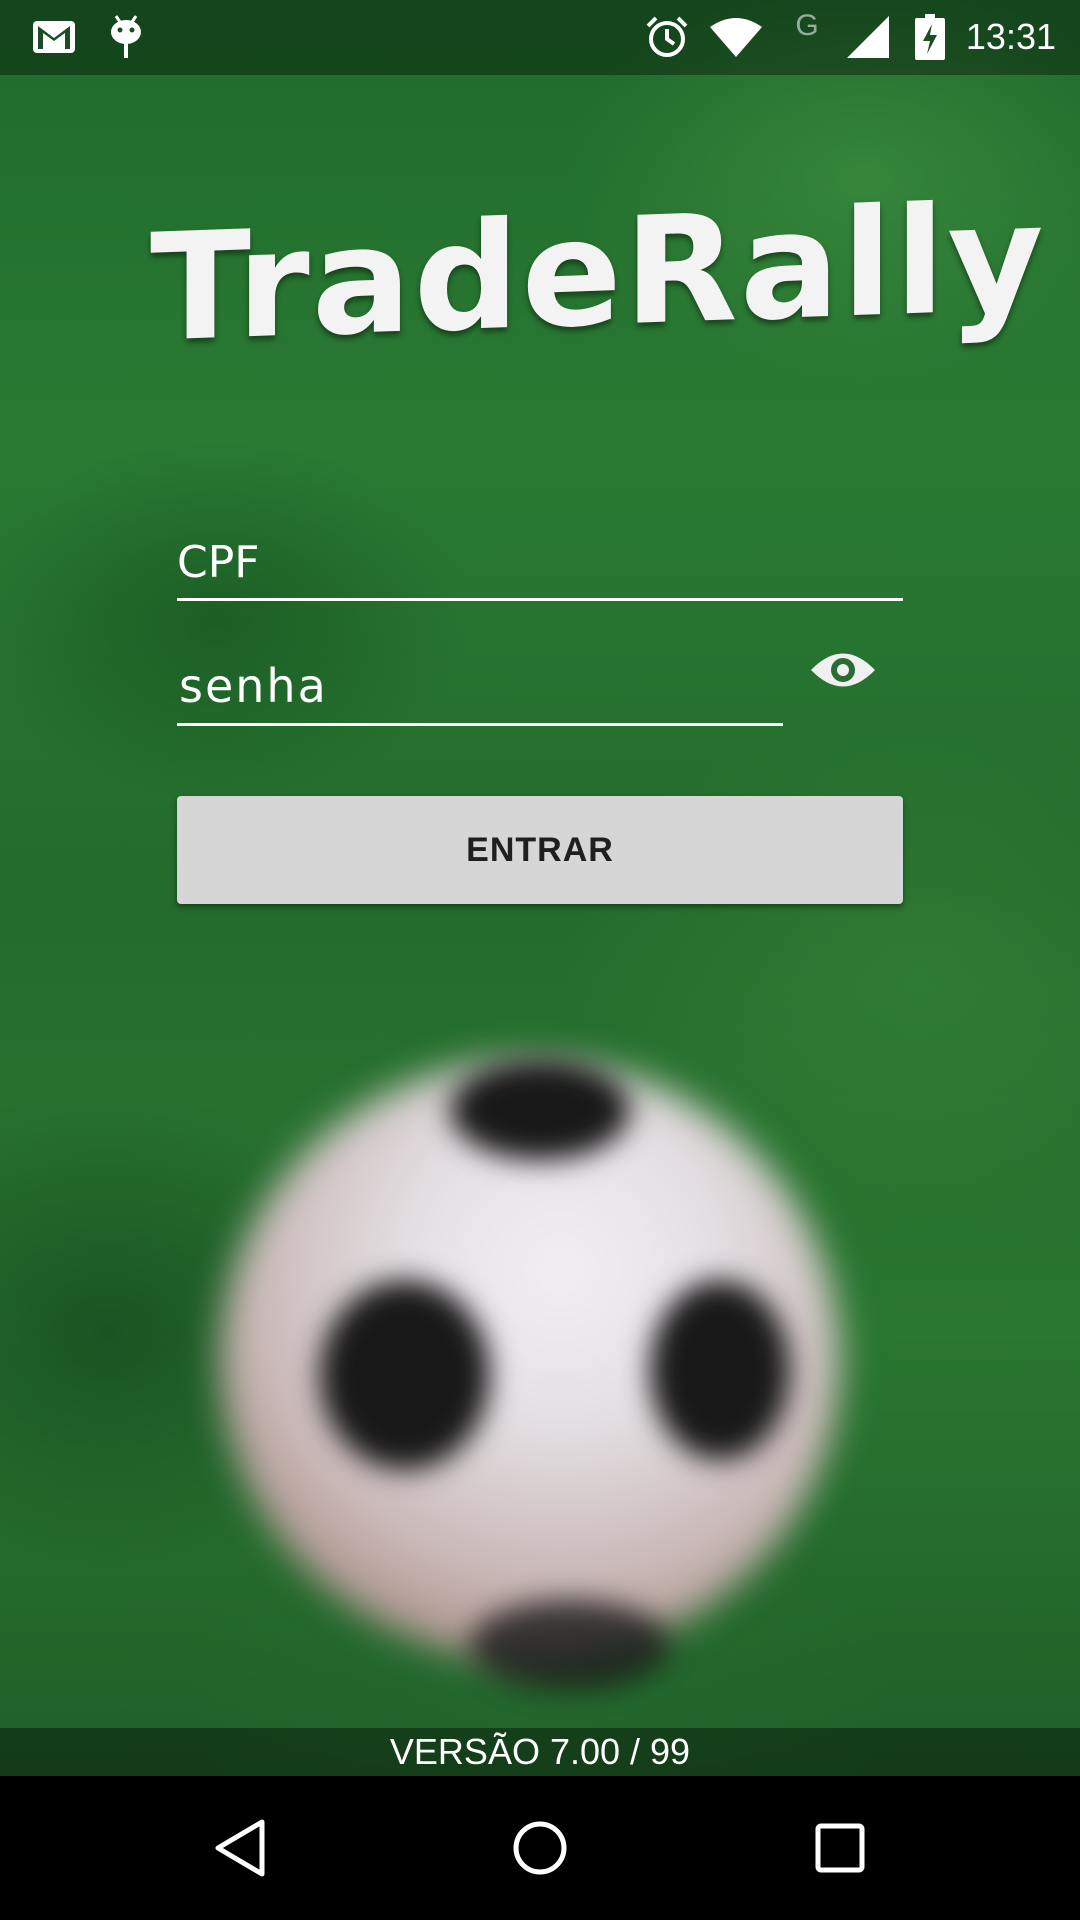 Image resolution: width=1080 pixels, height=1920 pixels. What do you see at coordinates (840, 1848) in the screenshot?
I see `recents-icon` at bounding box center [840, 1848].